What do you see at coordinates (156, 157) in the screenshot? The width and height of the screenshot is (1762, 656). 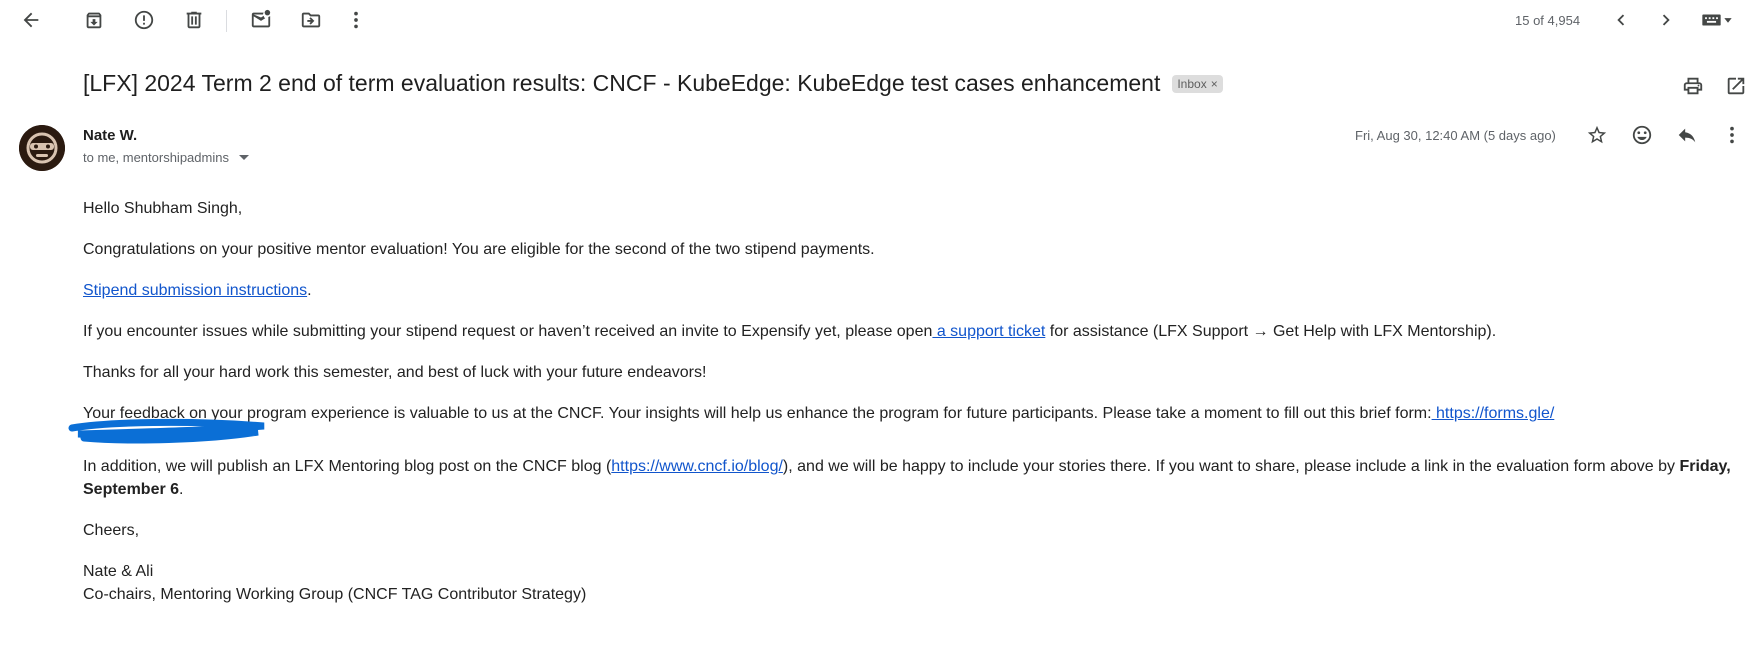 I see `recipients-text: to me, mentorshipadmins` at bounding box center [156, 157].